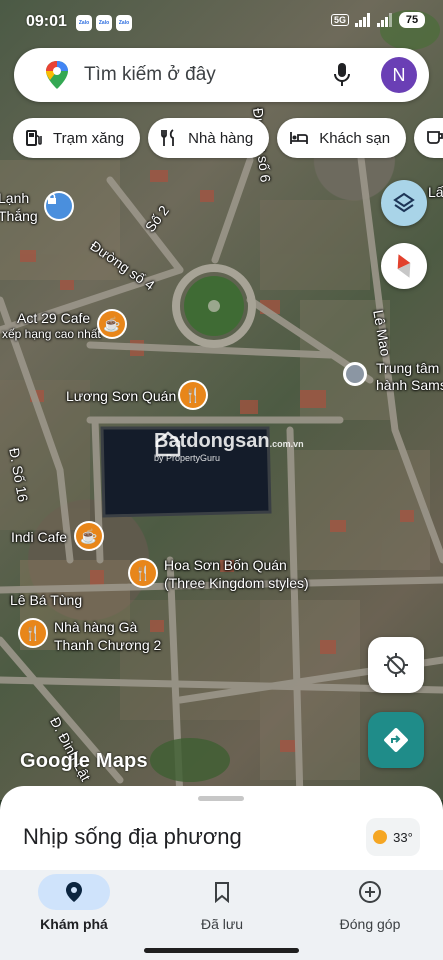 The width and height of the screenshot is (443, 960). I want to click on bottom-navigation: Khám phá Đã lưu Đóng góp, so click(221, 915).